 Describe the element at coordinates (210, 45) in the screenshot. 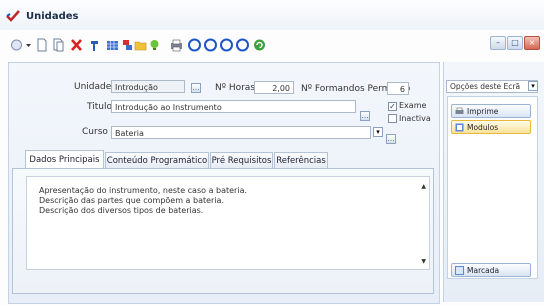

I see `nav-prev-icon` at that location.